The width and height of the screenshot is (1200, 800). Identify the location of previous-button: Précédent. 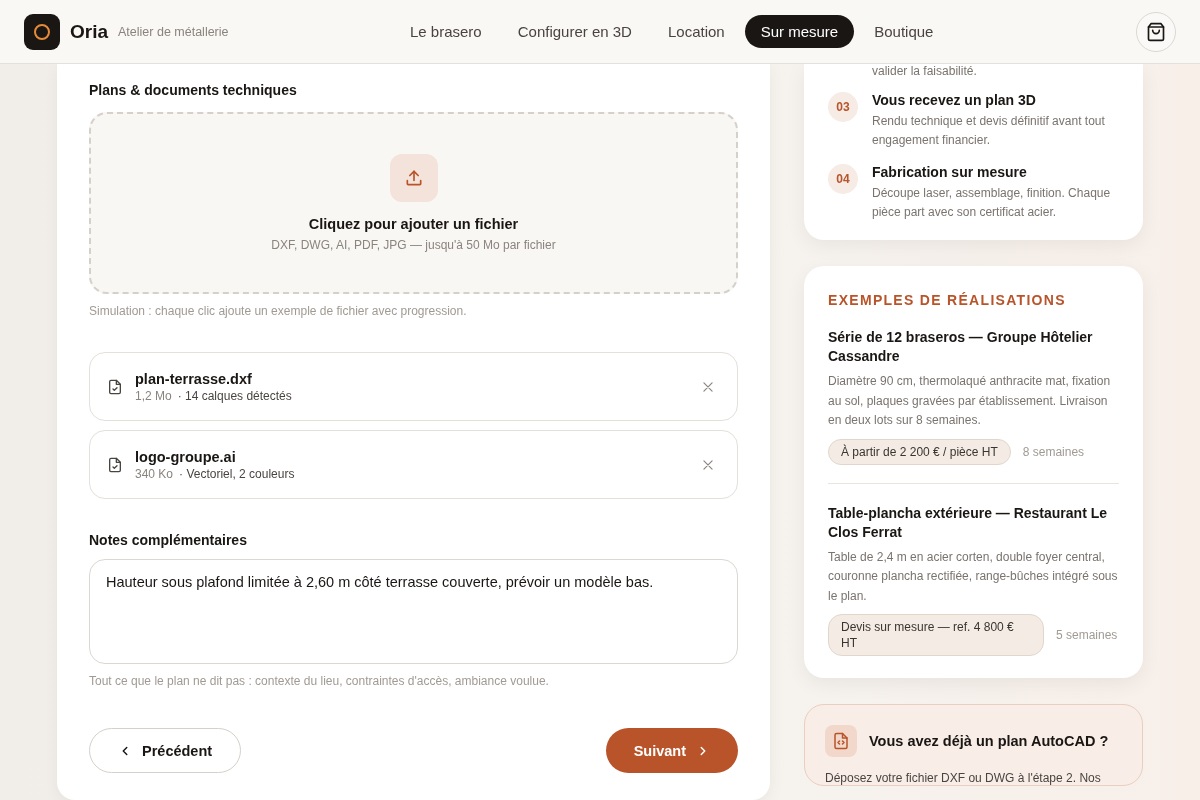
(165, 750).